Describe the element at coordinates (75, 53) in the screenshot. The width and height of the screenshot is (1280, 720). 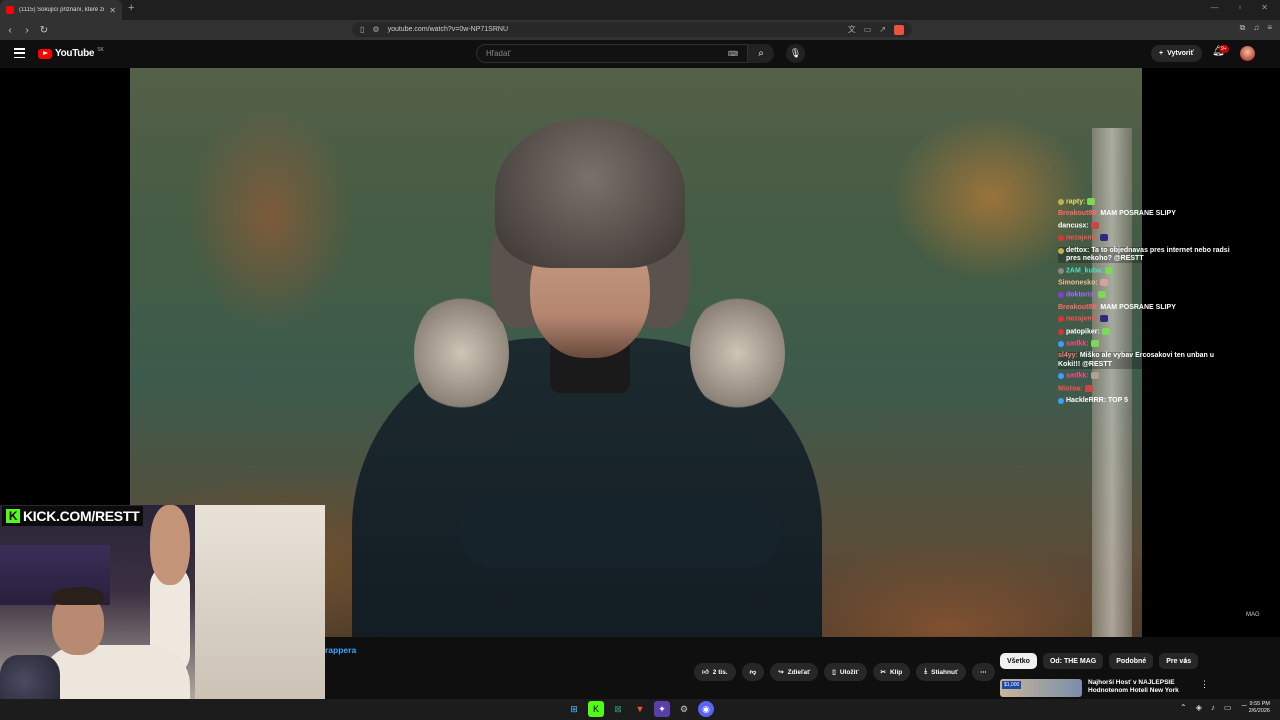
I see `youtube-wordmark: YouTube` at that location.